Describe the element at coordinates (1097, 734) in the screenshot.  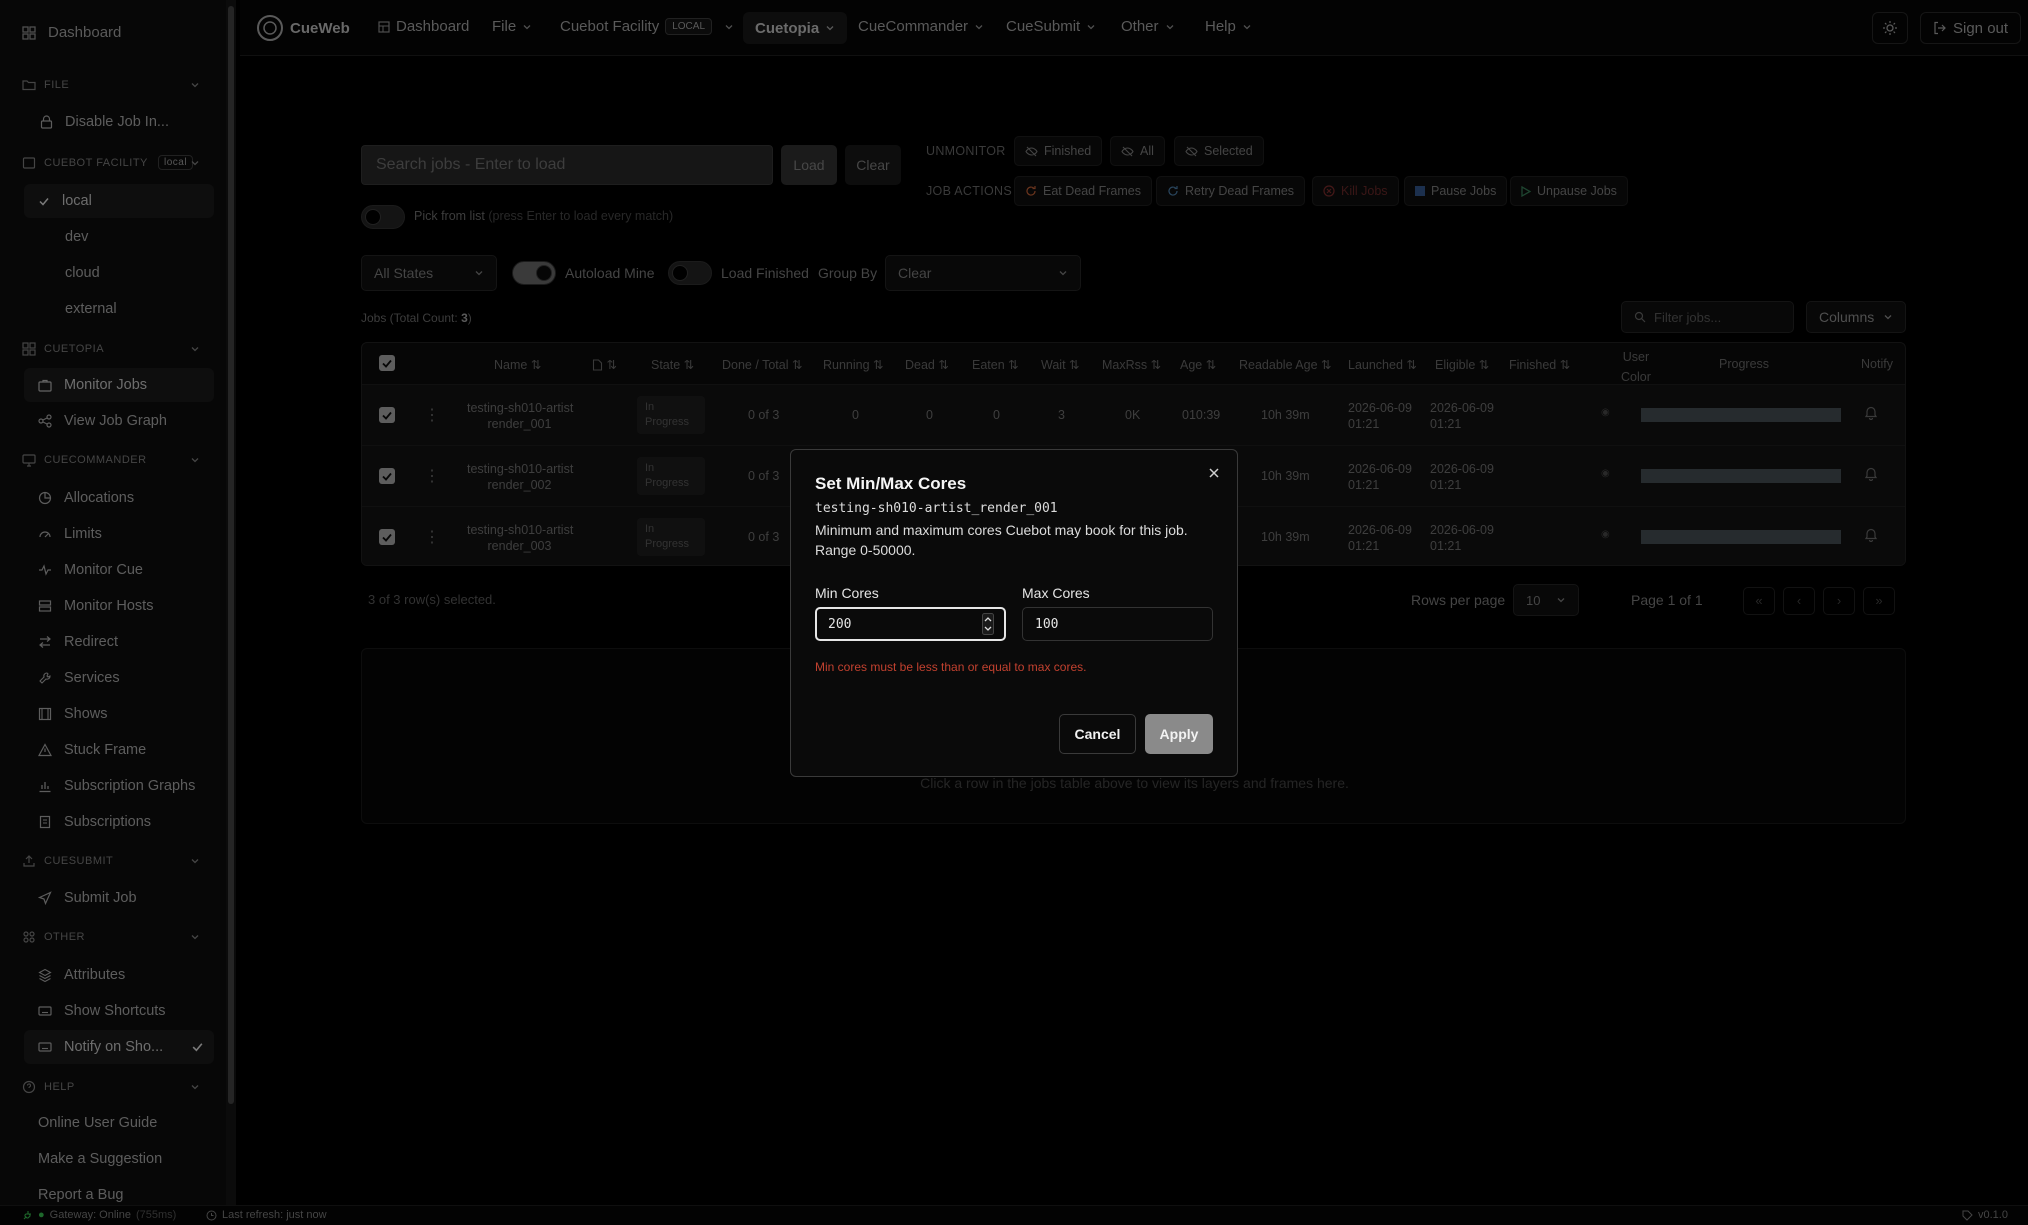
I see `cancel-button: Cancel` at that location.